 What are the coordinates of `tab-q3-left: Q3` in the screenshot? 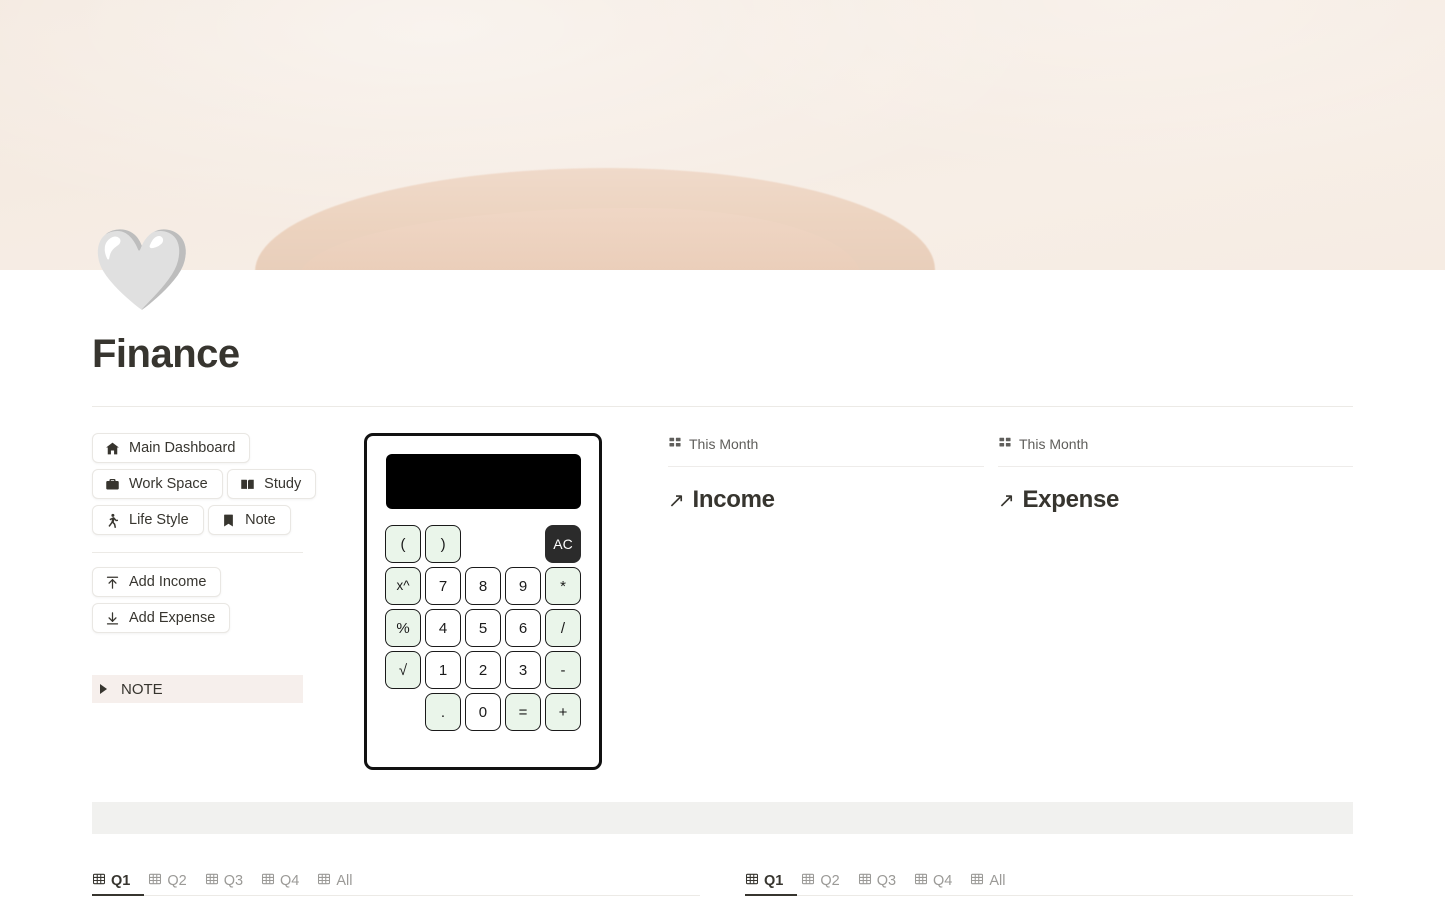 It's located at (224, 883).